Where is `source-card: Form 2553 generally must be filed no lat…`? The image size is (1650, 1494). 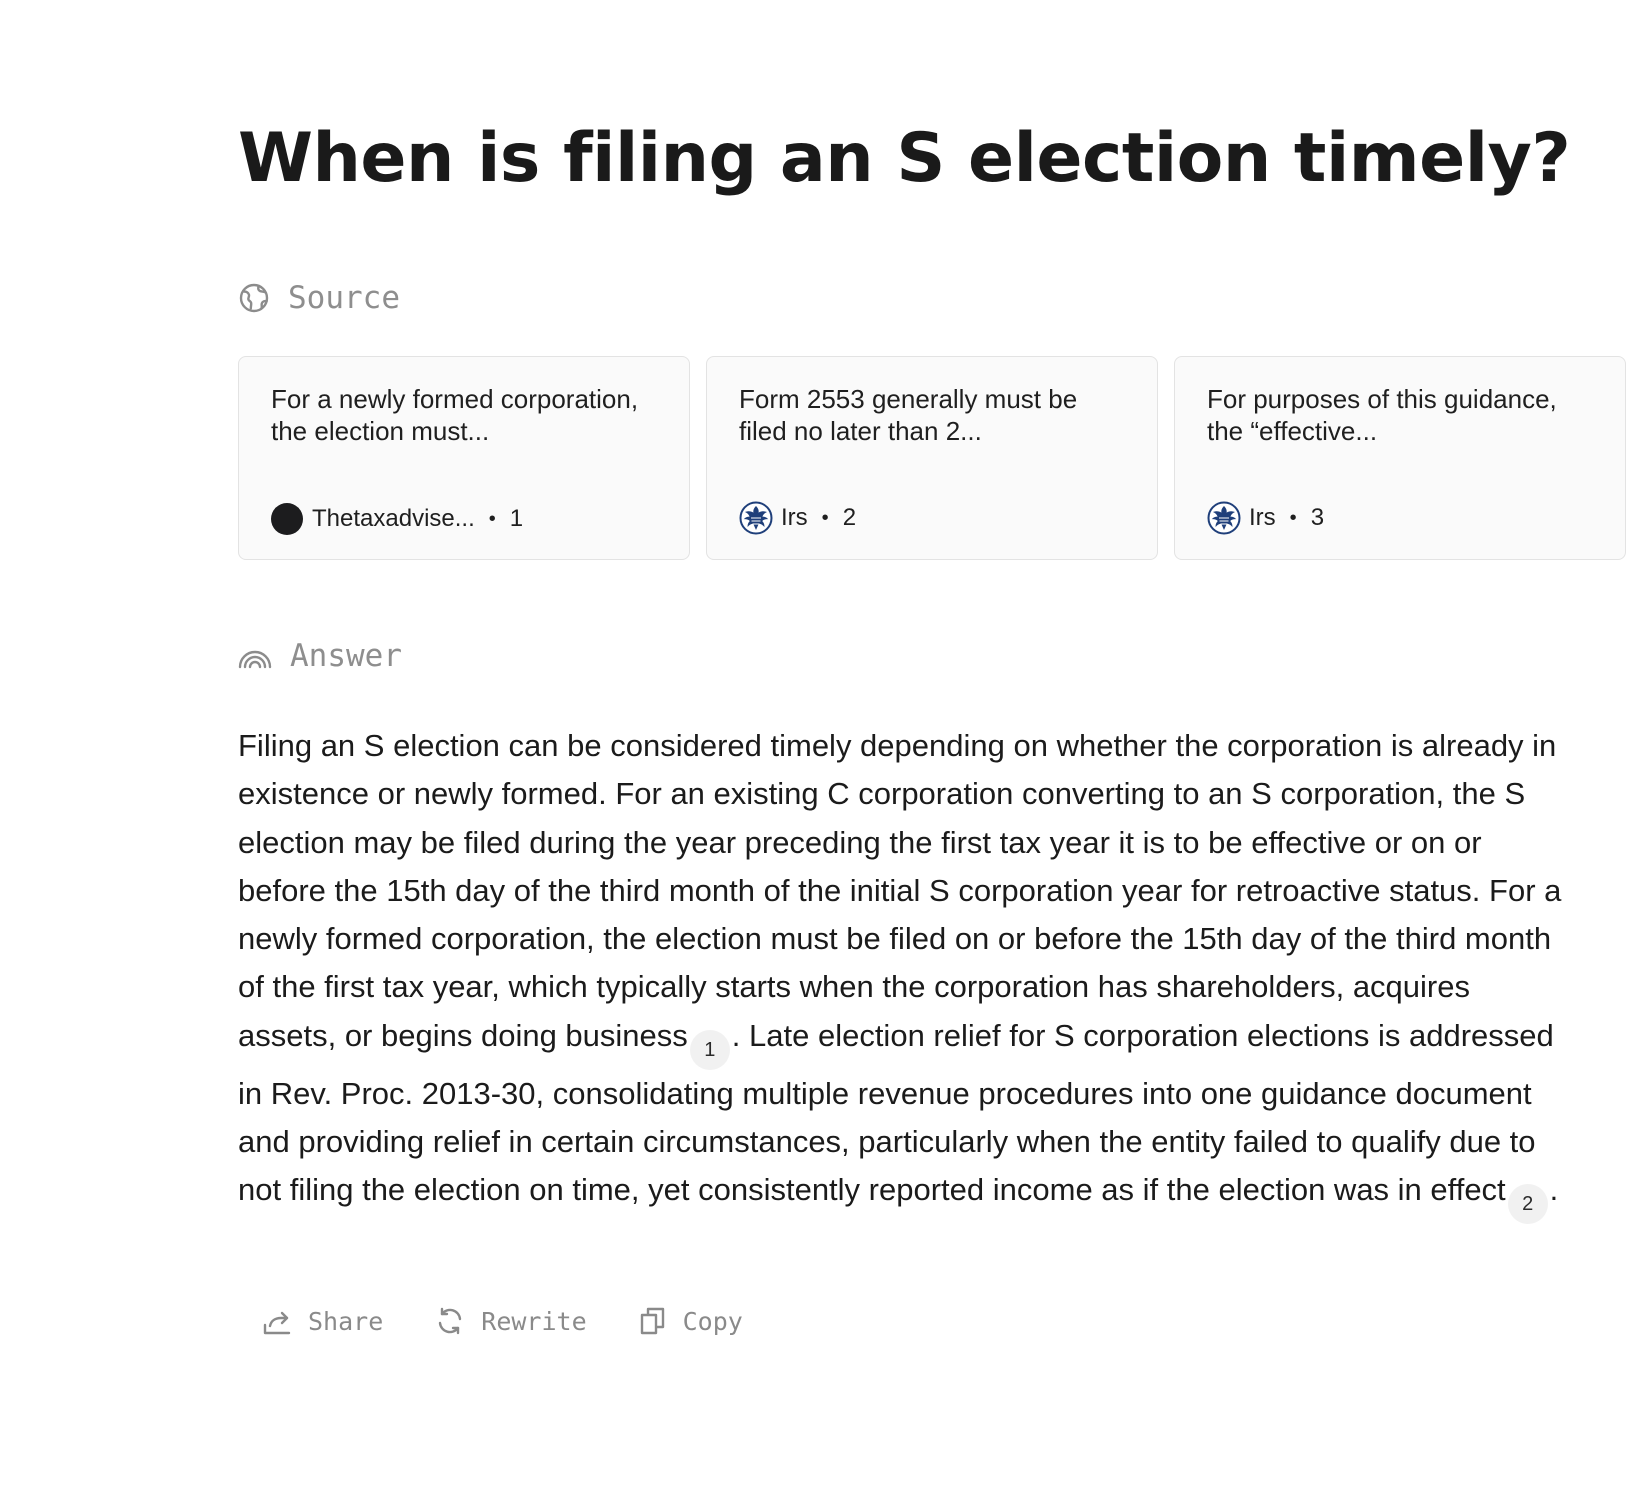
source-card: Form 2553 generally must be filed no lat… is located at coordinates (932, 458).